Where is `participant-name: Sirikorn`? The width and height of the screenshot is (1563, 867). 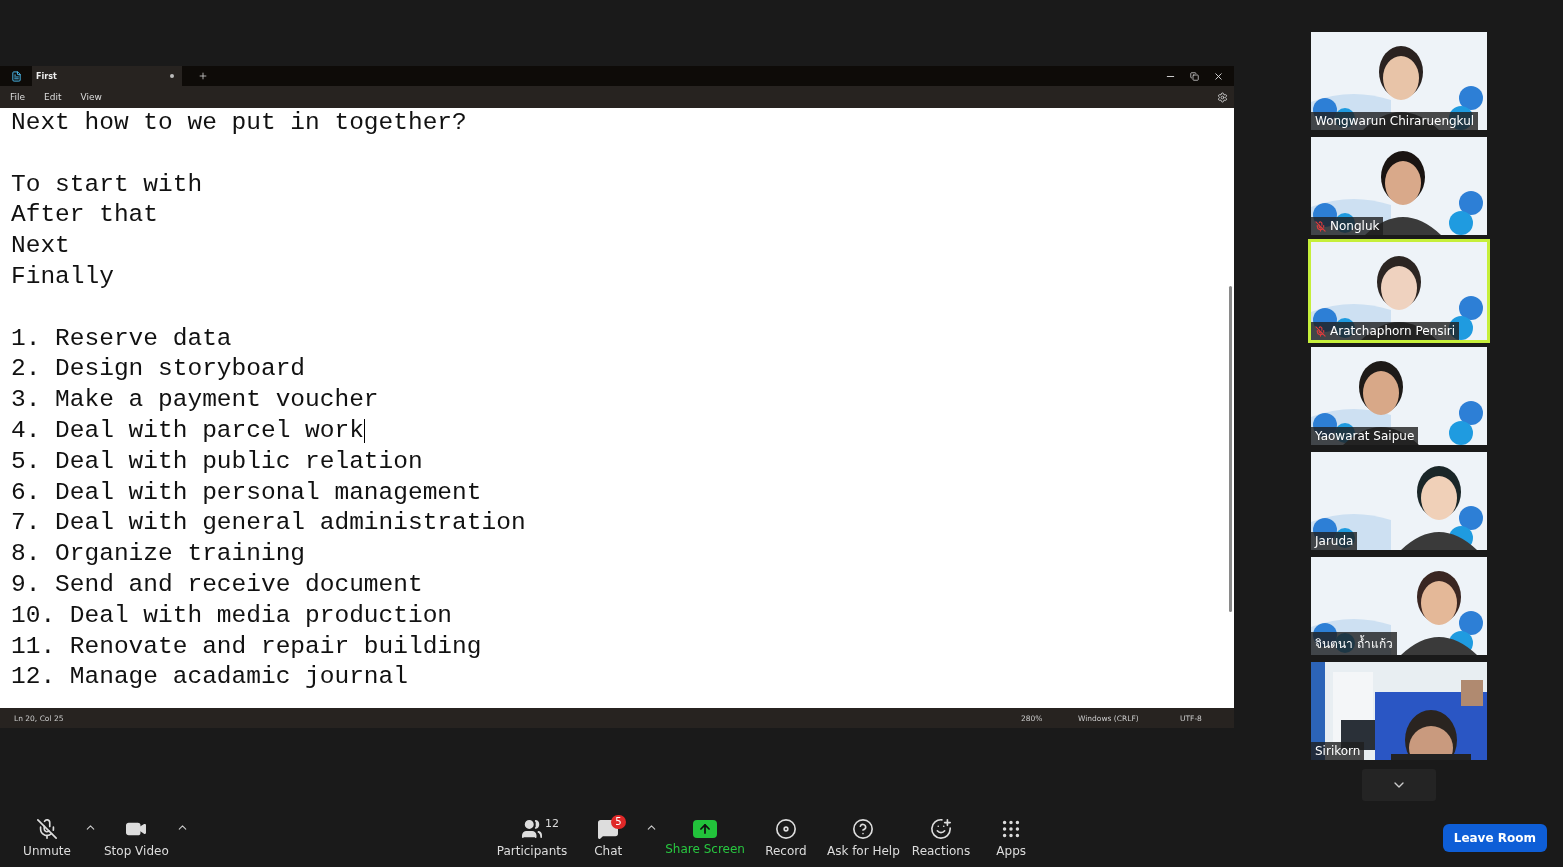 participant-name: Sirikorn is located at coordinates (1338, 751).